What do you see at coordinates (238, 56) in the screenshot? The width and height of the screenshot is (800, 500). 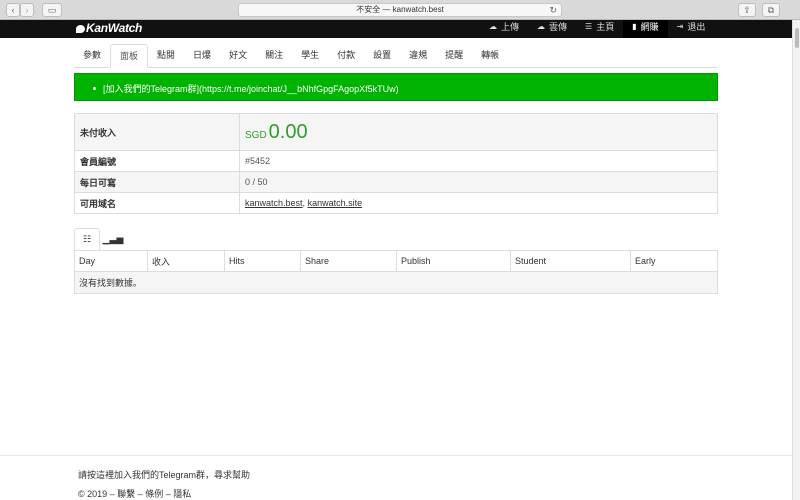 I see `tab-articles: 好文` at bounding box center [238, 56].